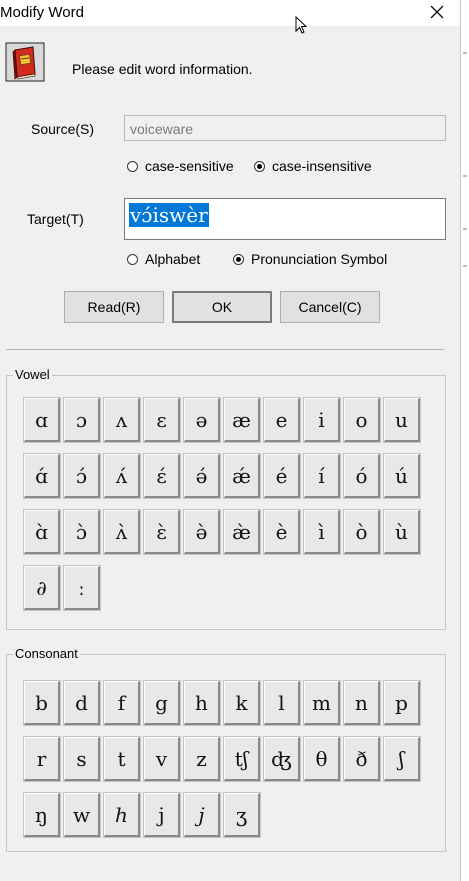 This screenshot has width=469, height=881. I want to click on vowel-key: è, so click(282, 532).